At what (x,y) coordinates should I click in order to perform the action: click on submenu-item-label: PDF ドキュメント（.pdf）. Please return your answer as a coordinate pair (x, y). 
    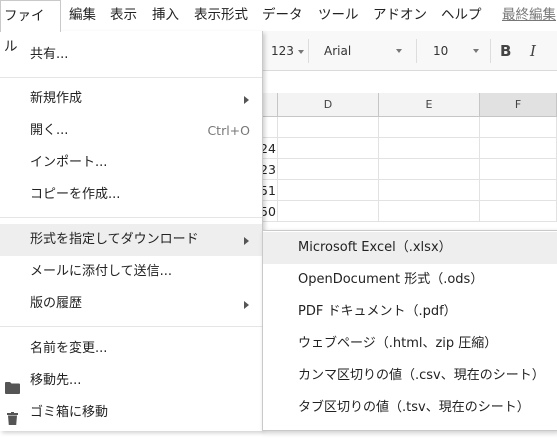
    Looking at the image, I should click on (377, 311).